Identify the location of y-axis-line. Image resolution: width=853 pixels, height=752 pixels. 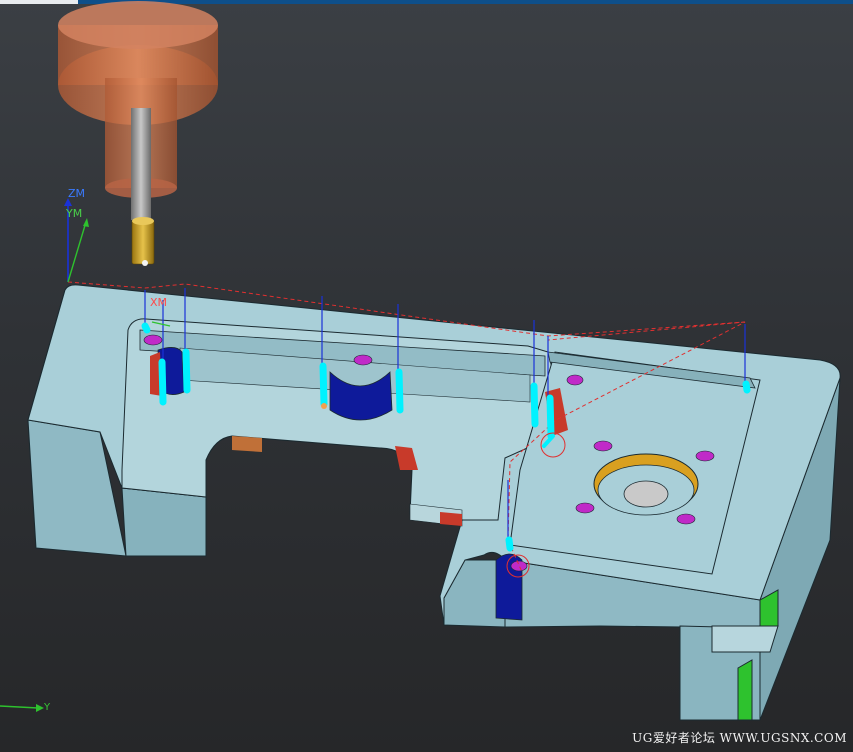
(19, 707).